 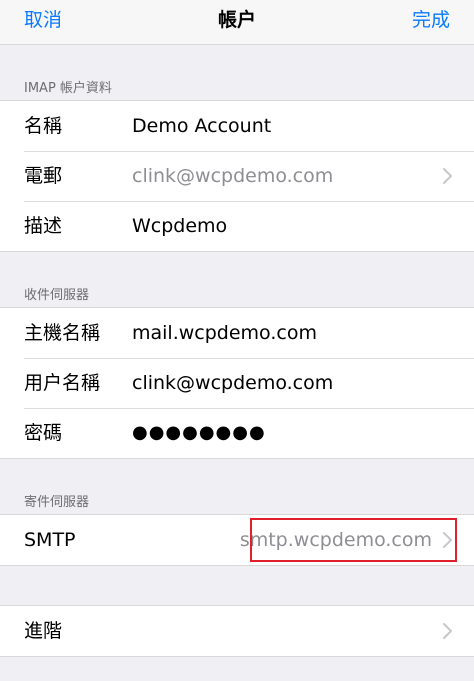 I want to click on username-row: 用户名稱 clink@wcpdemo.com, so click(x=237, y=383).